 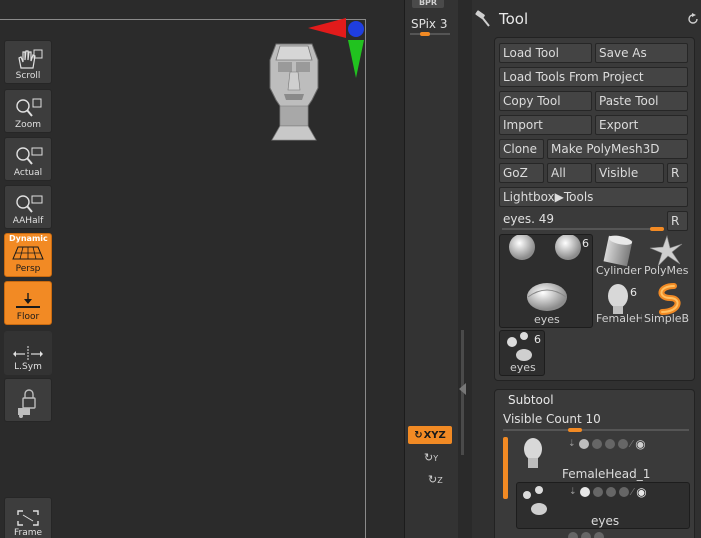 I want to click on dynamic-badge: Dynamic, so click(x=28, y=238).